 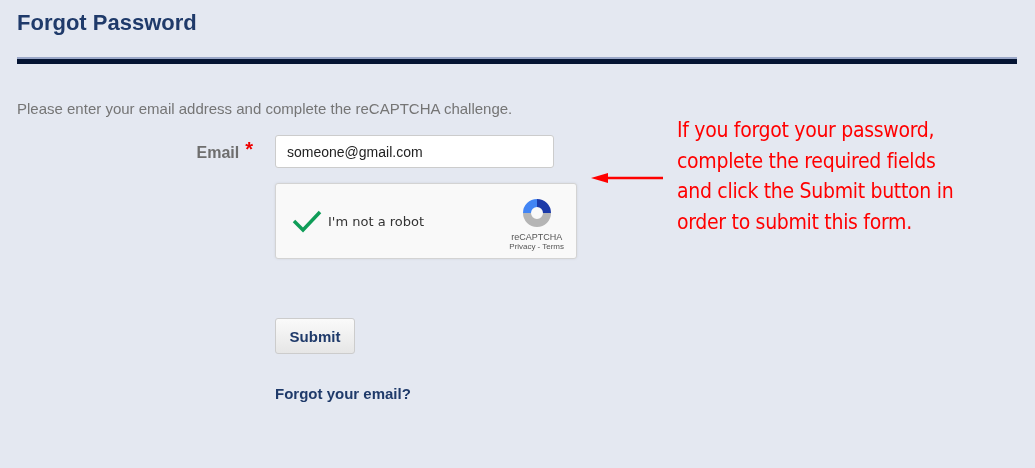 I want to click on terms-link: Terms, so click(x=553, y=246).